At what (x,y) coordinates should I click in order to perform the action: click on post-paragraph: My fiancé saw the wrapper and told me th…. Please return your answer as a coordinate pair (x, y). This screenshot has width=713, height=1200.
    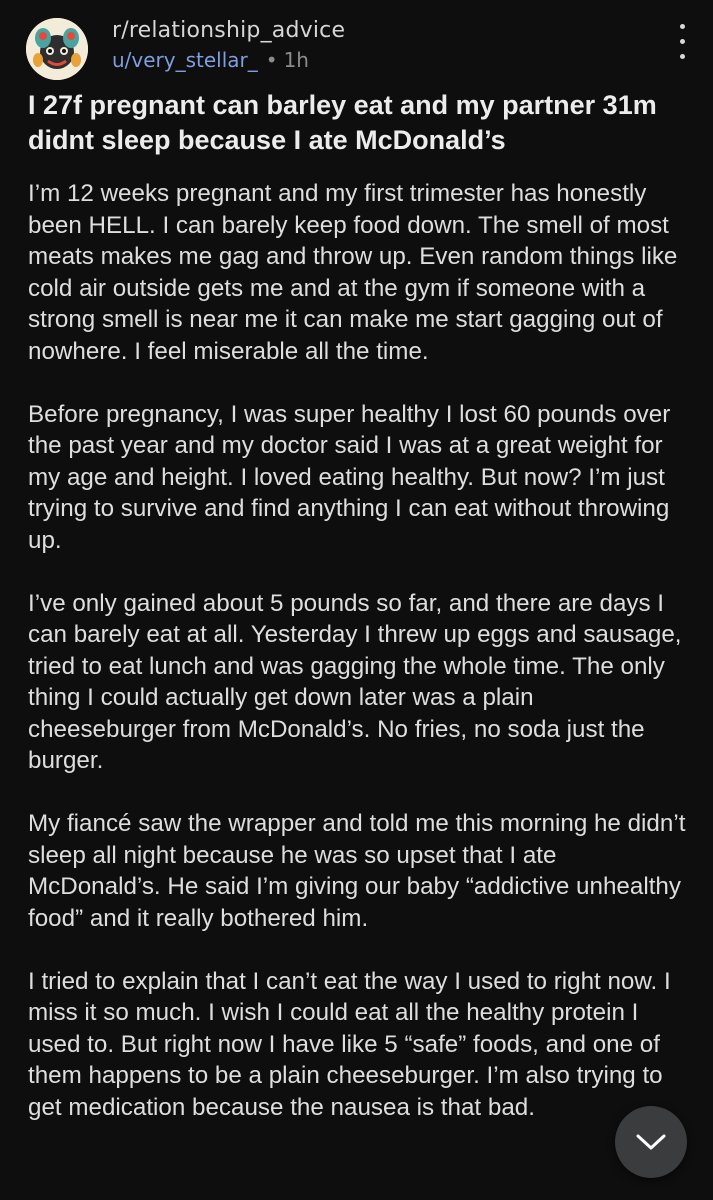
    Looking at the image, I should click on (357, 871).